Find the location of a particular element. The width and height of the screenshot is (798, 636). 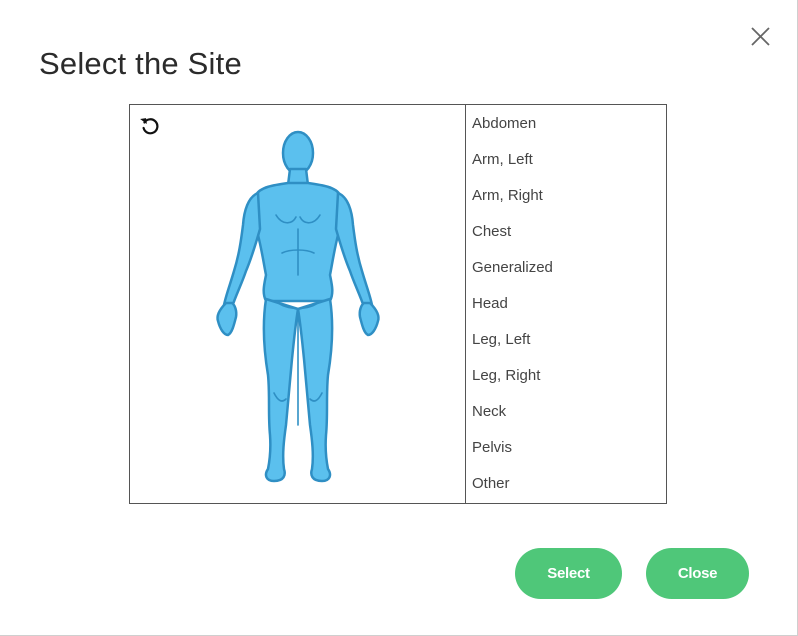

rotate-ccw-icon is located at coordinates (150, 126).